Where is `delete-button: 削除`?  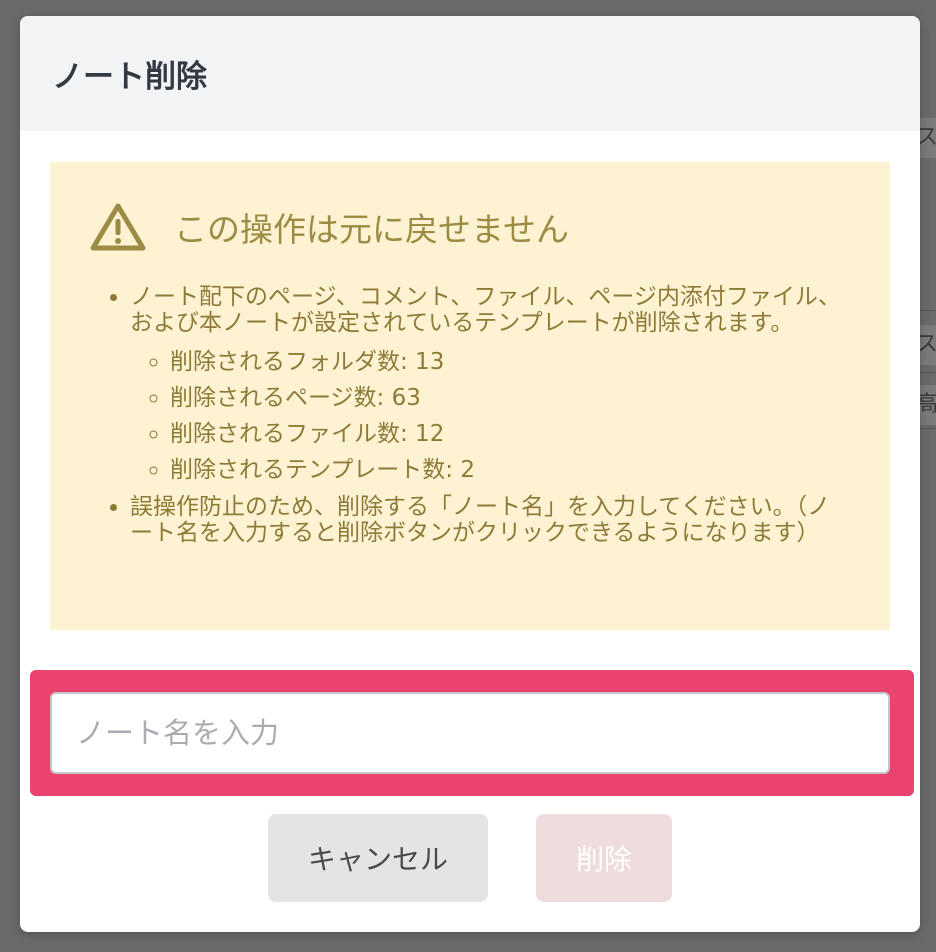 delete-button: 削除 is located at coordinates (604, 858).